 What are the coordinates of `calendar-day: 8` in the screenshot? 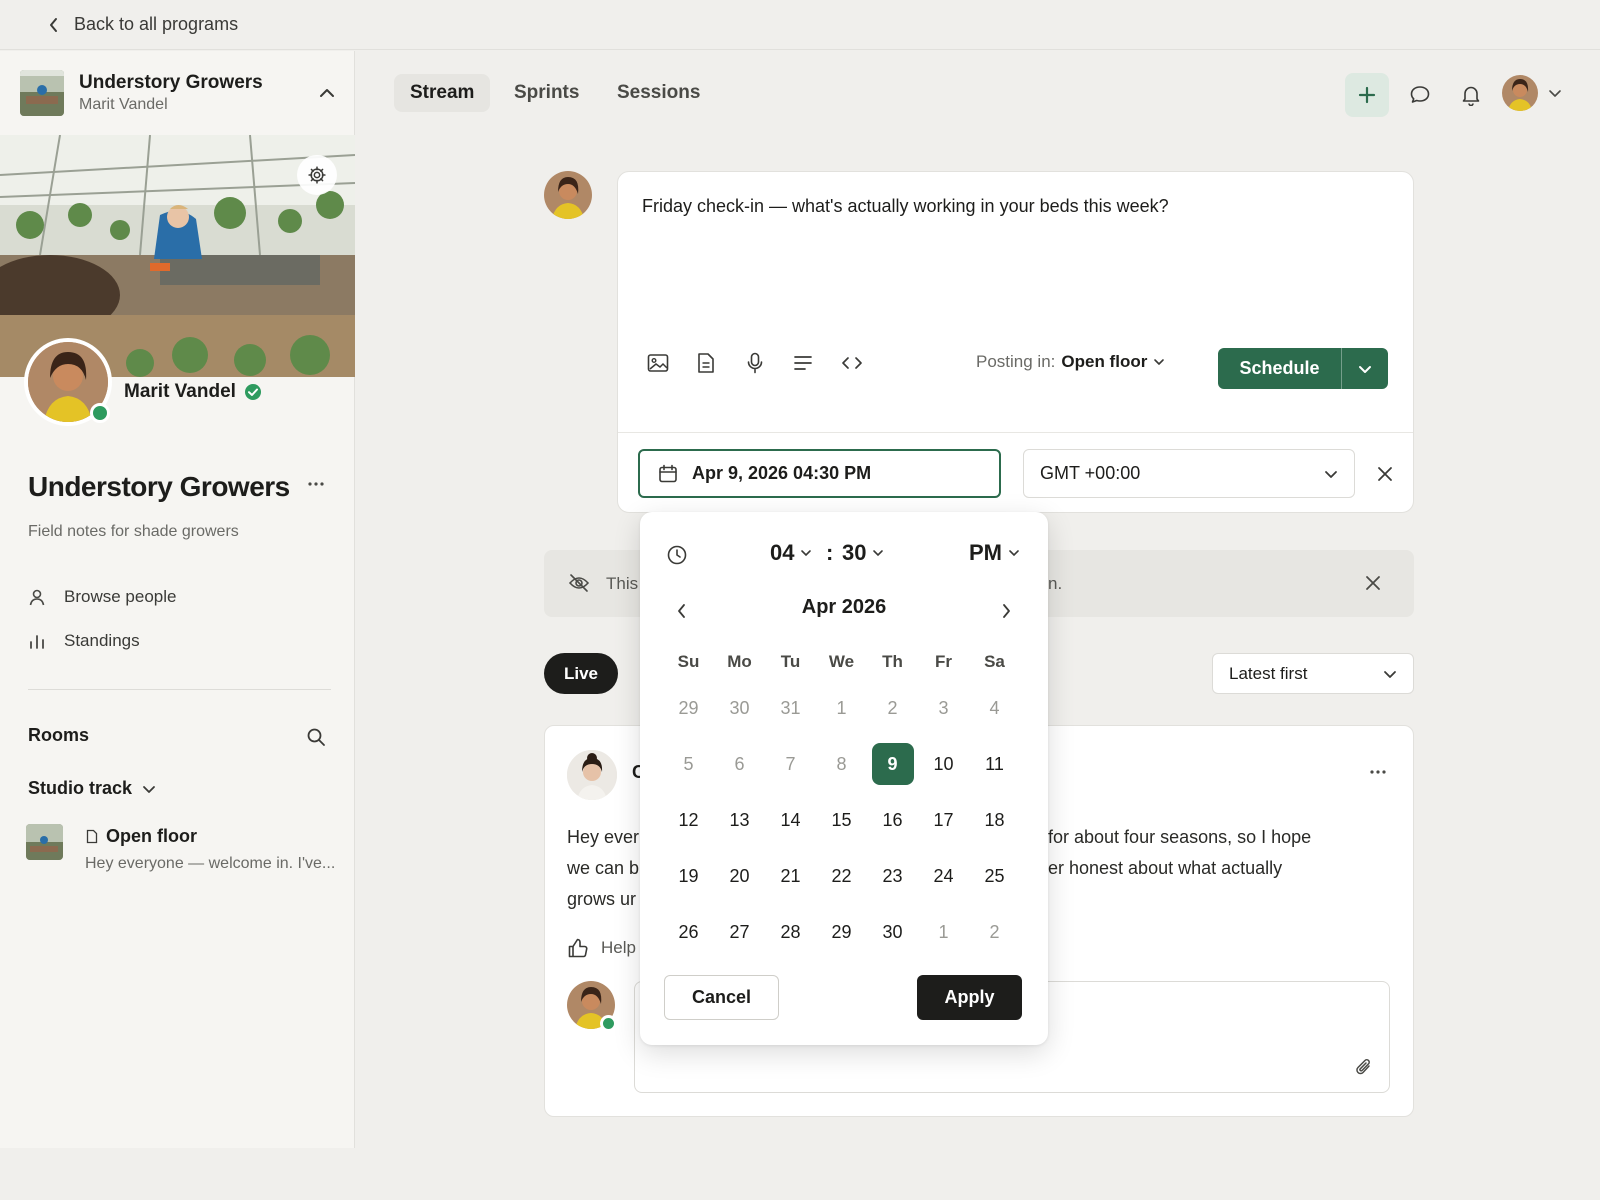 It's located at (841, 764).